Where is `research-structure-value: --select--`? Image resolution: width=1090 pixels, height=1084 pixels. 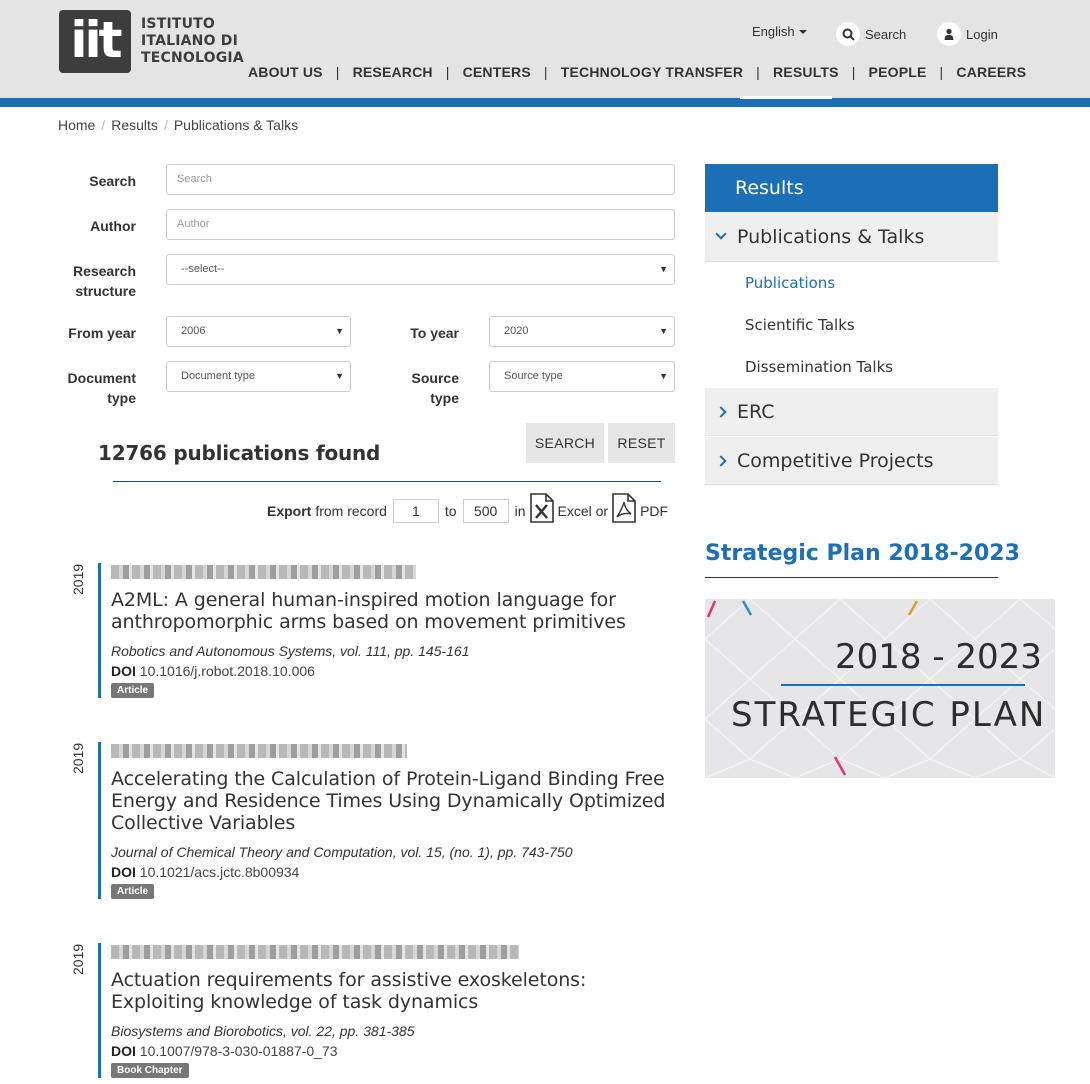 research-structure-value: --select-- is located at coordinates (203, 269).